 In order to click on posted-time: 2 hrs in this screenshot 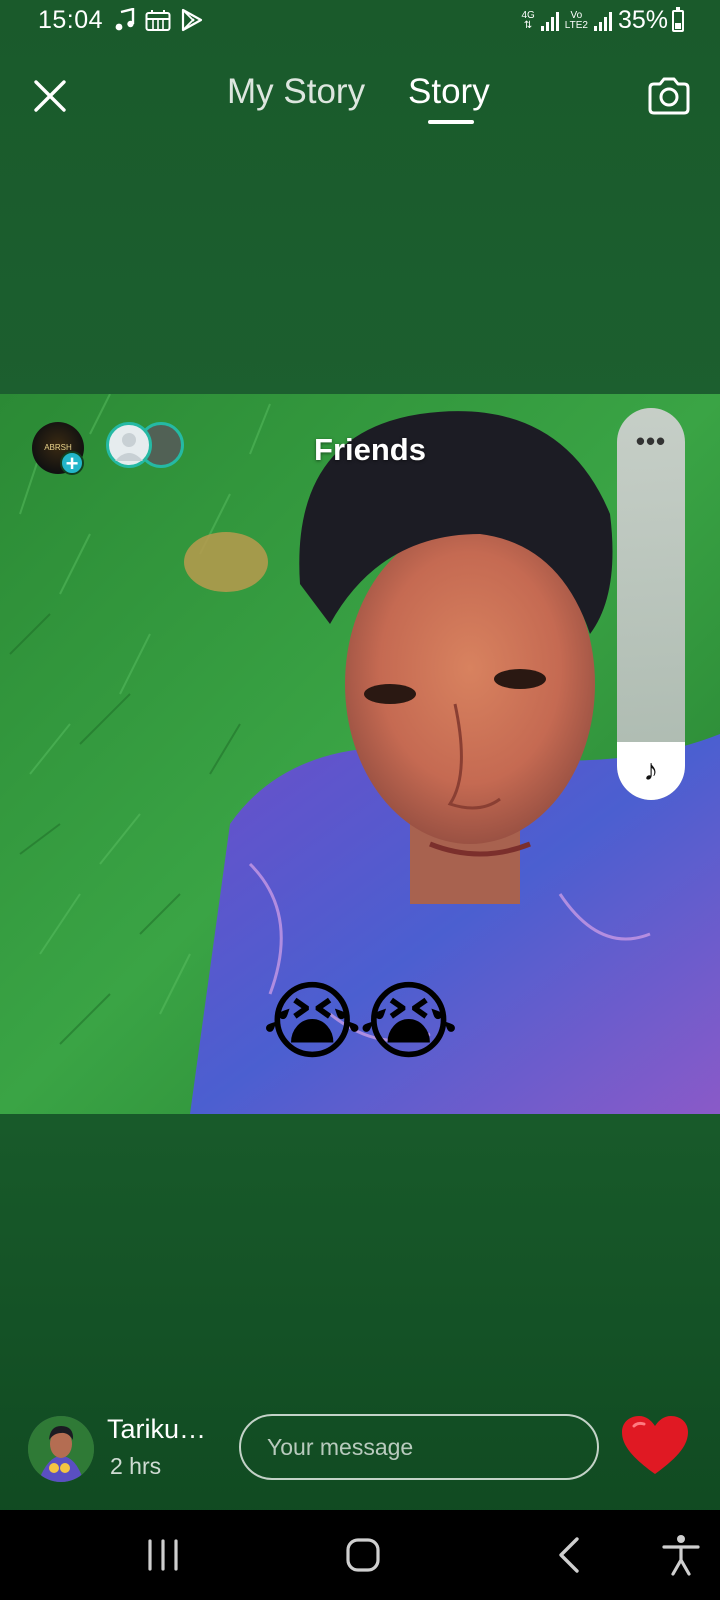, I will do `click(136, 1466)`.